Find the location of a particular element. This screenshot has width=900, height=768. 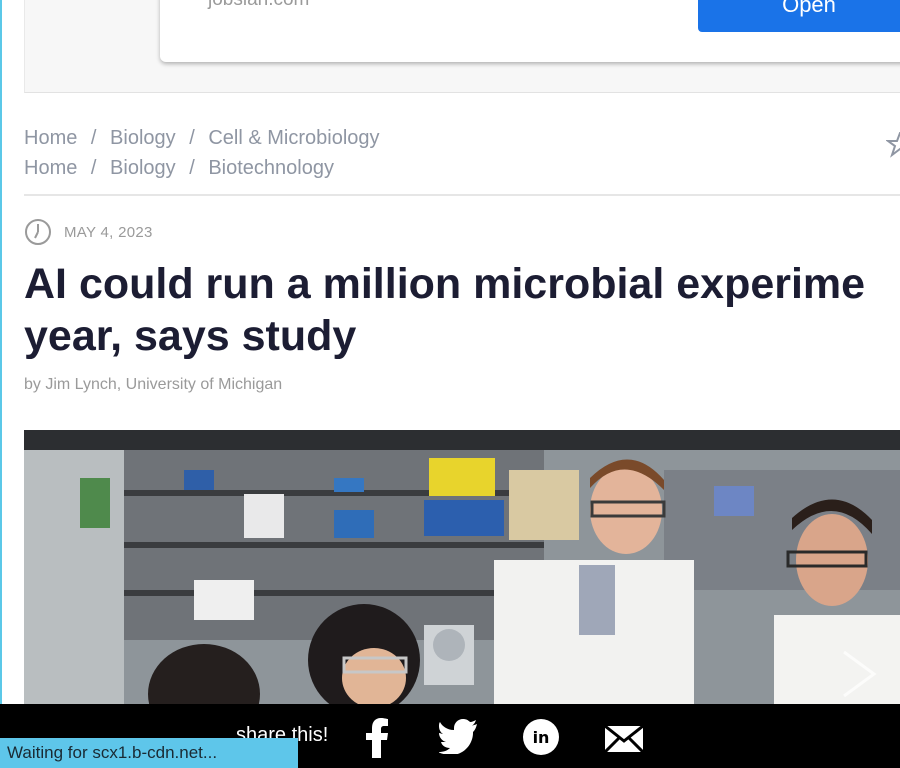

article-byline: by Jim Lynch, University of Michigan is located at coordinates (153, 384).